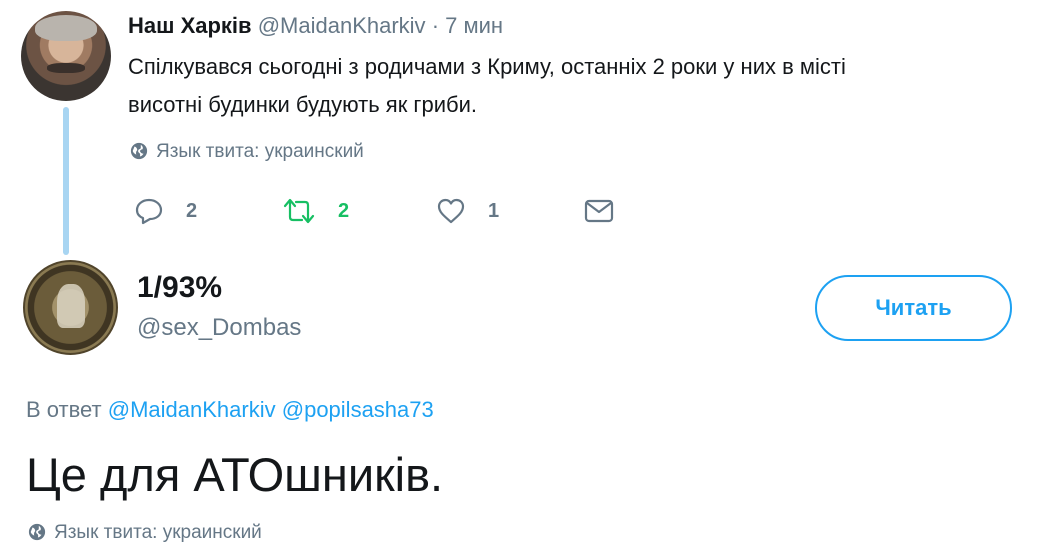 This screenshot has width=1047, height=550. What do you see at coordinates (235, 474) in the screenshot?
I see `reply-tweet-text: Це для АТОшників.` at bounding box center [235, 474].